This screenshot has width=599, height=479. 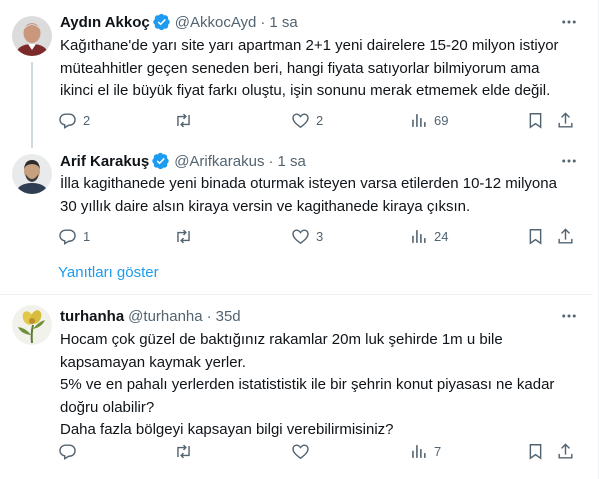 I want to click on tweet-header: turhanha @turhanha · 35d, so click(x=320, y=316).